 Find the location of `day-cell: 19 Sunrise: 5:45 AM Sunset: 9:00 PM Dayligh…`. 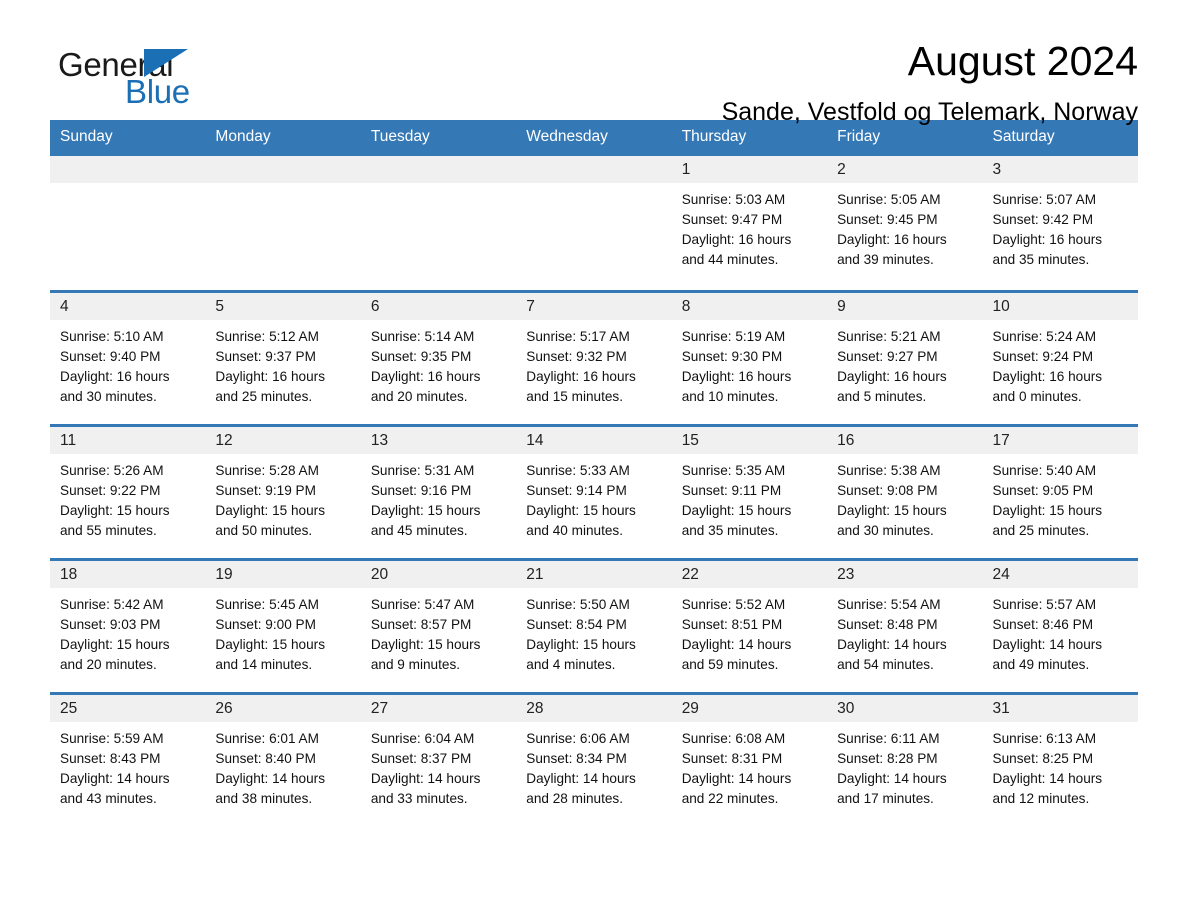

day-cell: 19 Sunrise: 5:45 AM Sunset: 9:00 PM Dayligh… is located at coordinates (283, 626).